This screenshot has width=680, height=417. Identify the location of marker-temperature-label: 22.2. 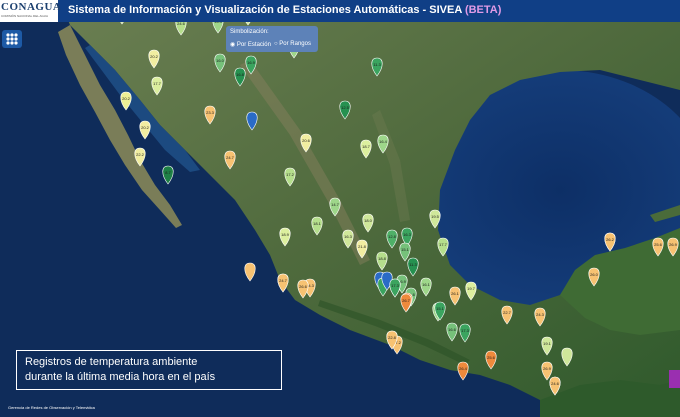
(140, 154).